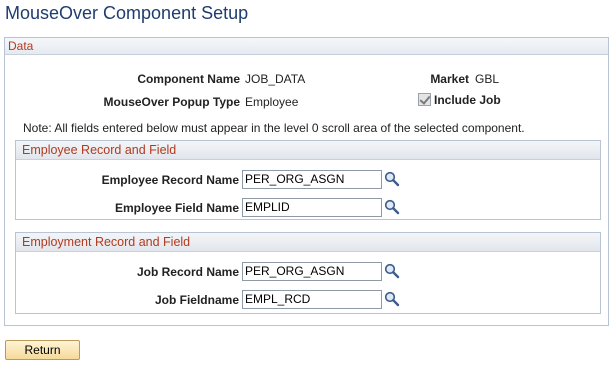  What do you see at coordinates (170, 180) in the screenshot?
I see `employee-record-label: Employee Record Name` at bounding box center [170, 180].